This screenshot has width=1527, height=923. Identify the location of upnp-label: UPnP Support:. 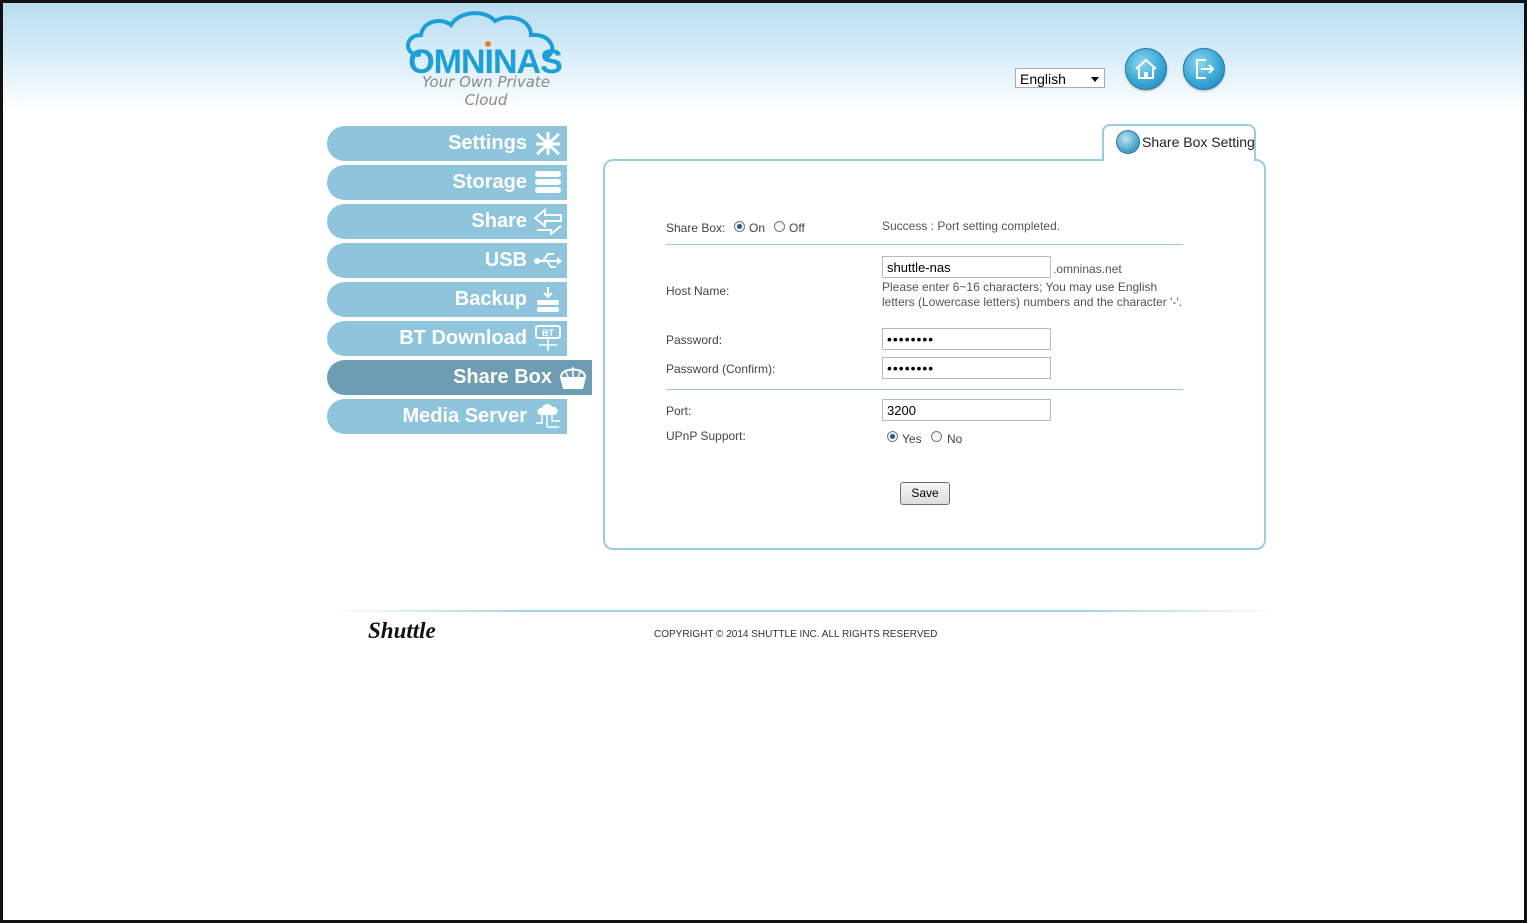
(706, 436).